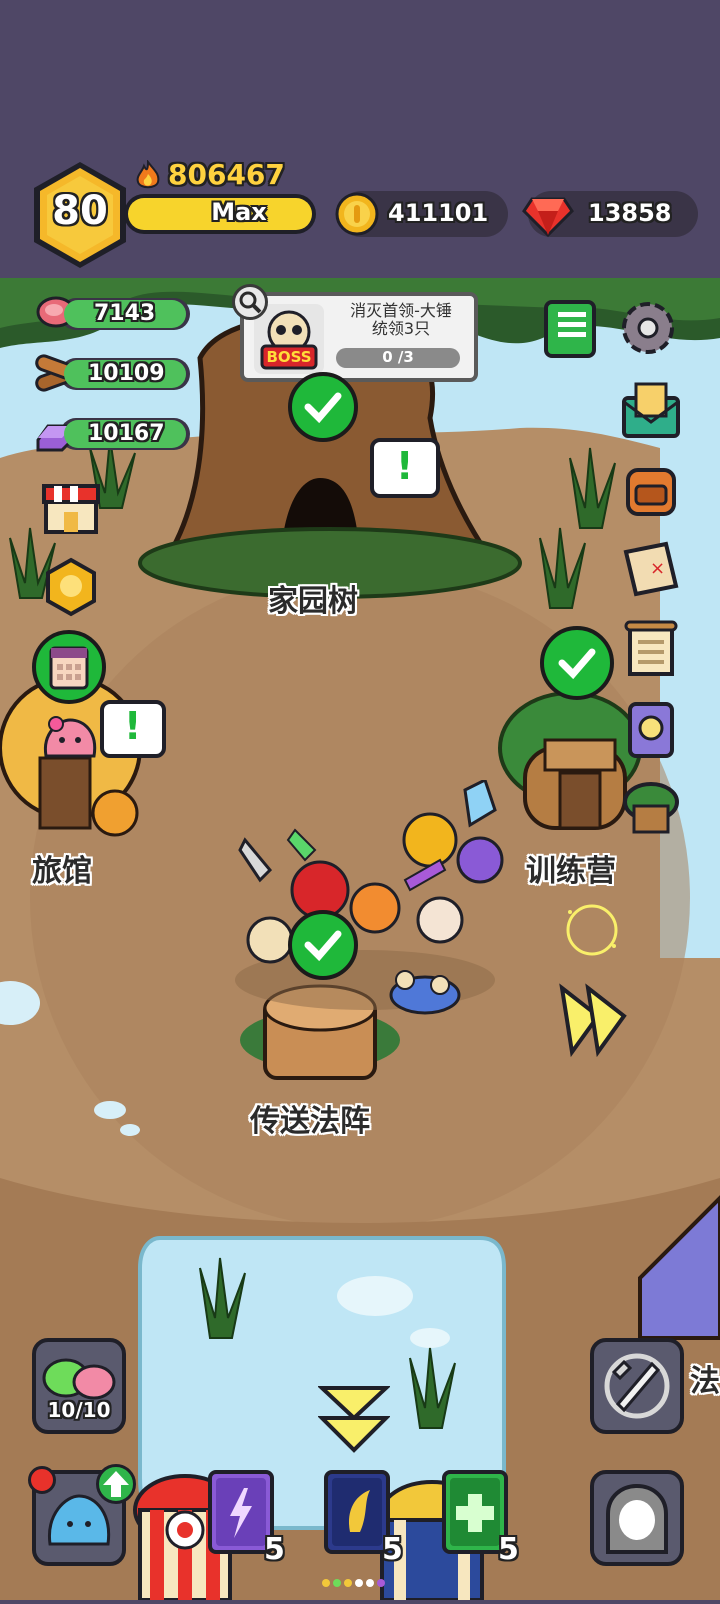 This screenshot has width=720, height=1604. Describe the element at coordinates (357, 214) in the screenshot. I see `gold-coin-icon` at that location.